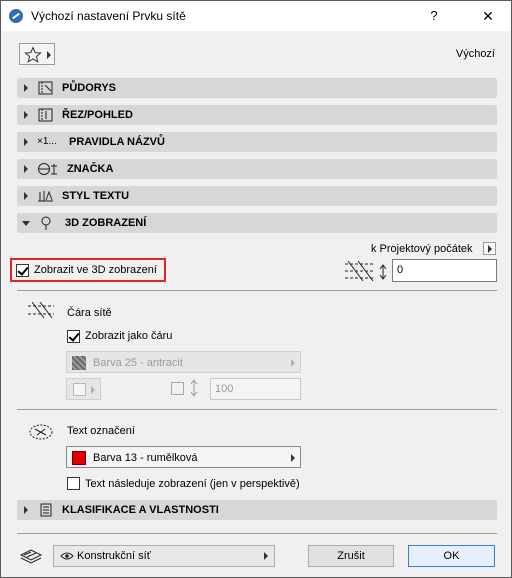  I want to click on line-type-dropdown, so click(83, 389).